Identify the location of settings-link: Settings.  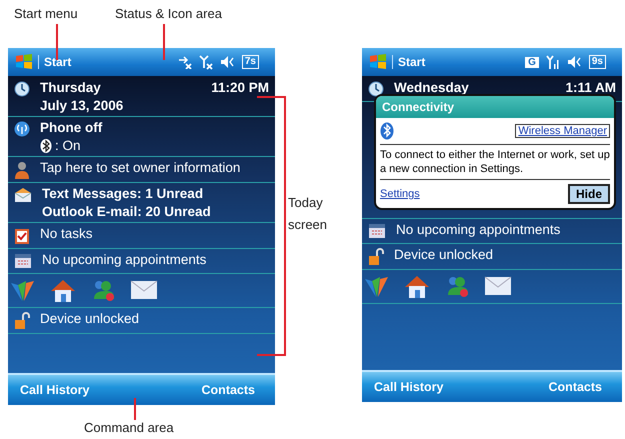
(400, 194).